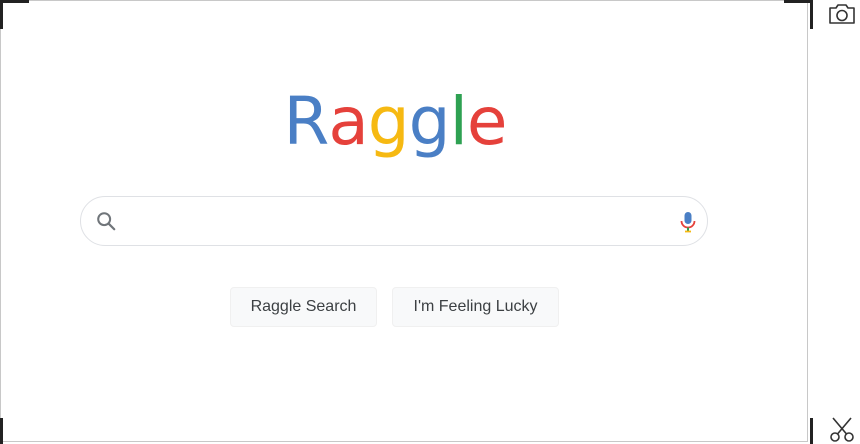  I want to click on screenshot-button, so click(842, 14).